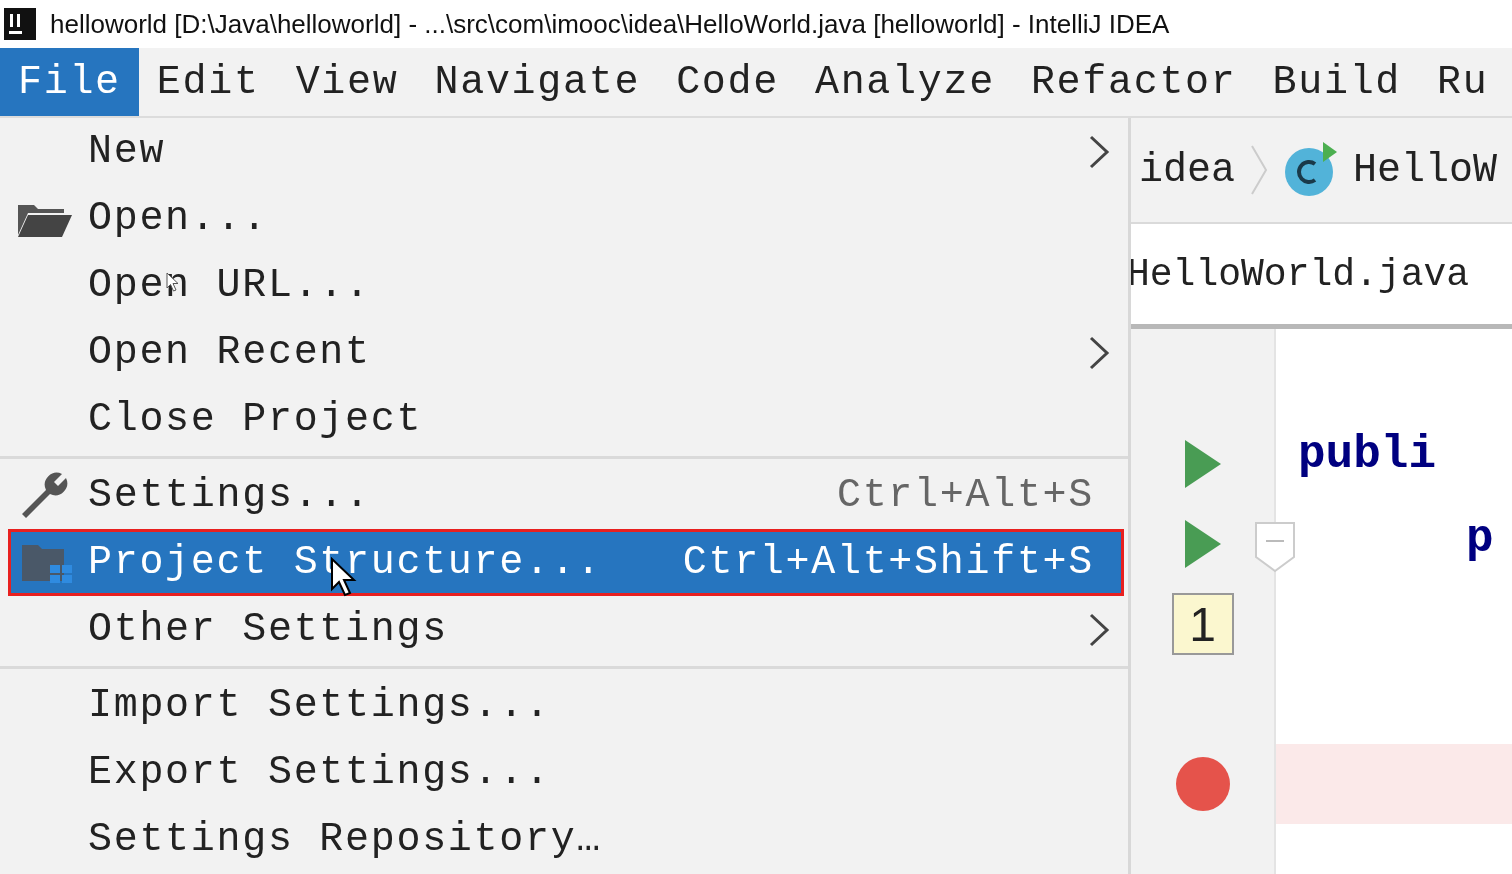  What do you see at coordinates (1463, 82) in the screenshot?
I see `menu-title: Ru` at bounding box center [1463, 82].